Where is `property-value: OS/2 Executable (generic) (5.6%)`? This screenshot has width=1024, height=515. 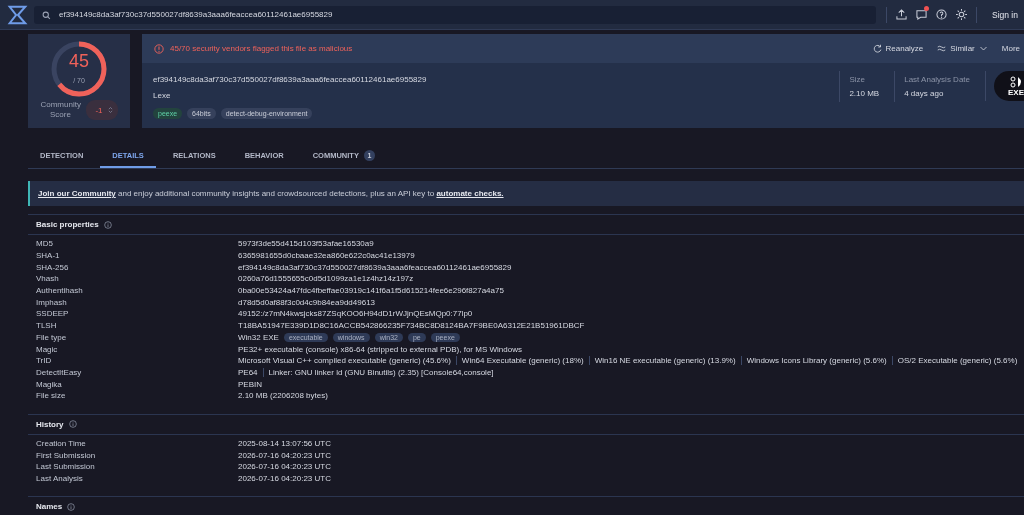 property-value: OS/2 Executable (generic) (5.6%) is located at coordinates (957, 361).